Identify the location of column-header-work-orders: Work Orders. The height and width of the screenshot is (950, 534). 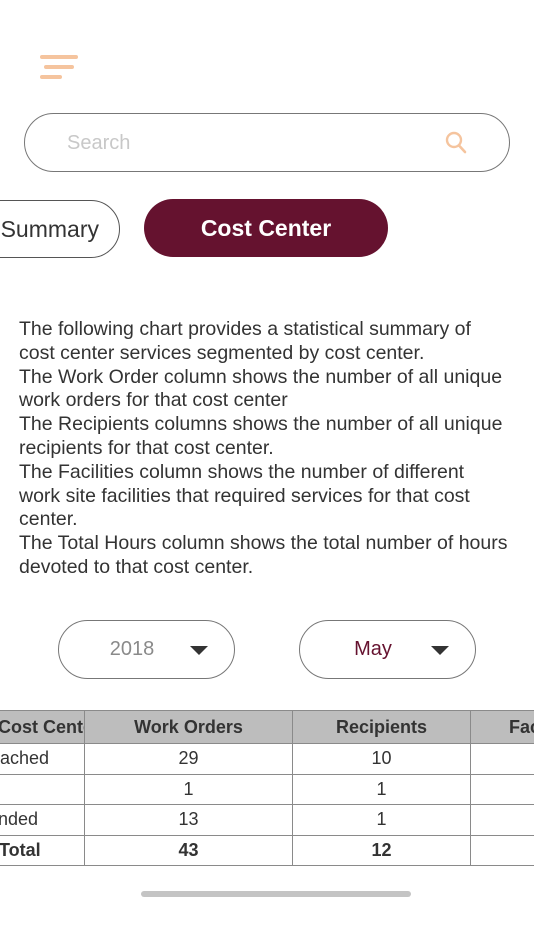
(188, 727).